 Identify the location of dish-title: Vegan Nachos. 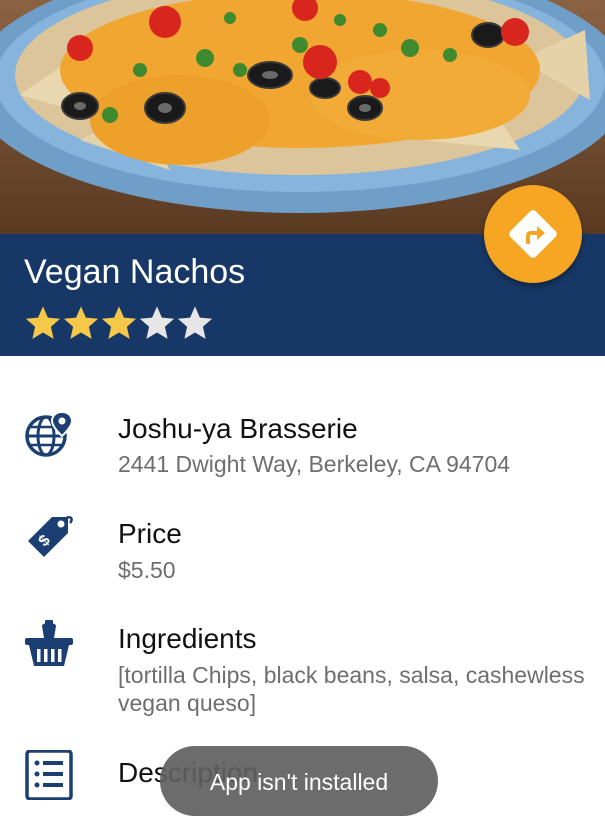
(135, 272).